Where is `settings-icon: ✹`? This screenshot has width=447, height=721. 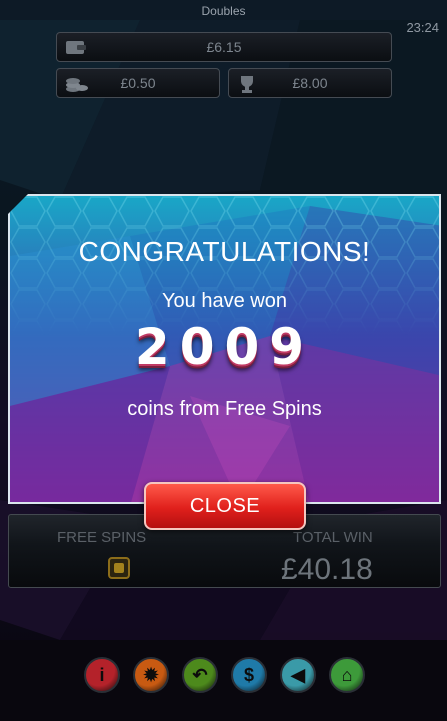
settings-icon: ✹ is located at coordinates (151, 675).